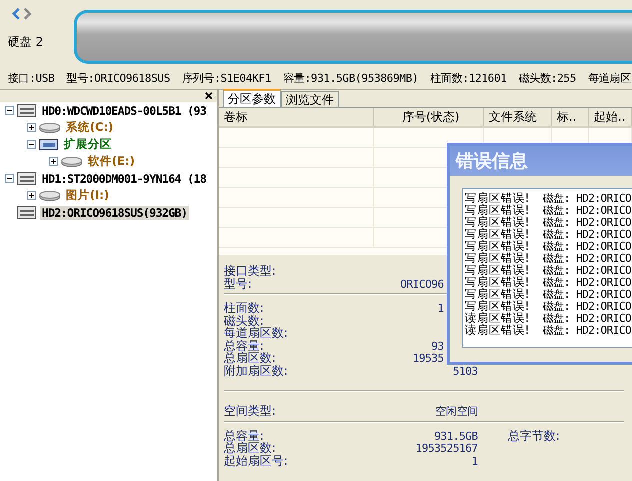 This screenshot has width=632, height=481. I want to click on tree-item: 系统(C:), so click(90, 127).